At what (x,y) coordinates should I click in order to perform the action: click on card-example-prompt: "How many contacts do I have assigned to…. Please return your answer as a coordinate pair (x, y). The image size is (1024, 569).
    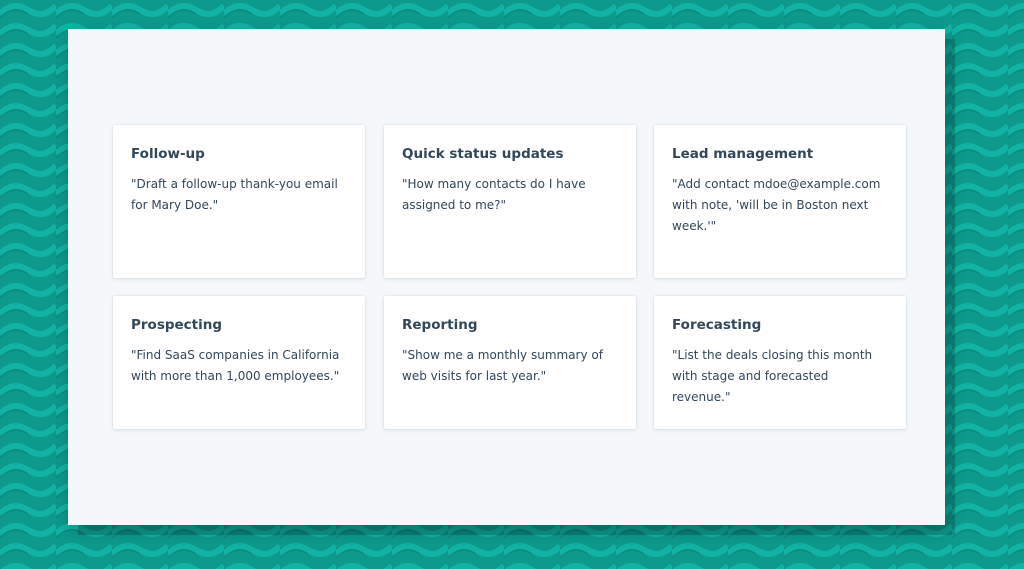
    Looking at the image, I should click on (494, 194).